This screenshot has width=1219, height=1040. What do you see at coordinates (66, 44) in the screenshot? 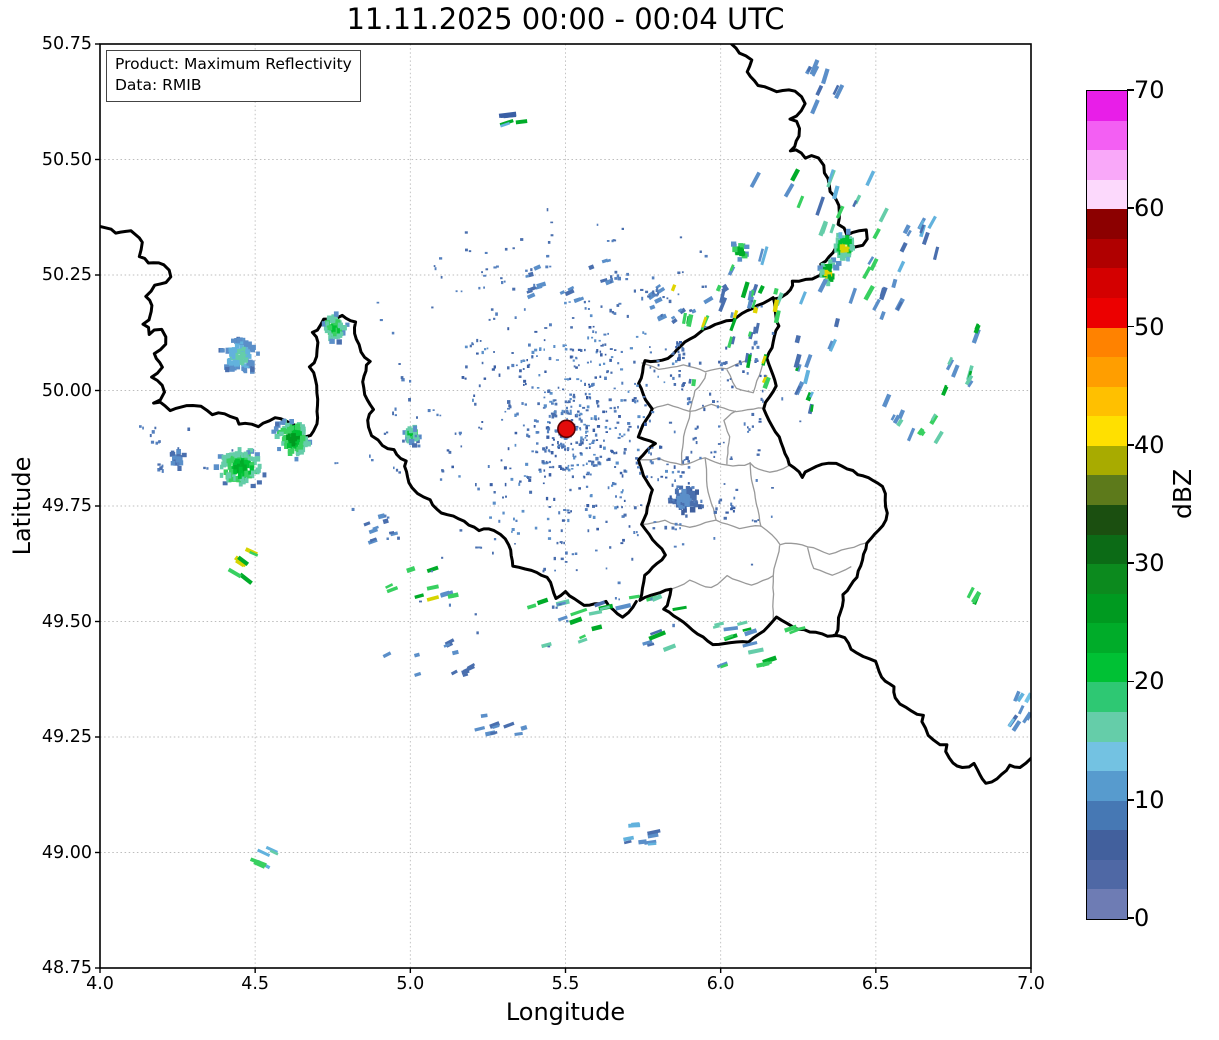
I see `y-tick-label: 50.75` at bounding box center [66, 44].